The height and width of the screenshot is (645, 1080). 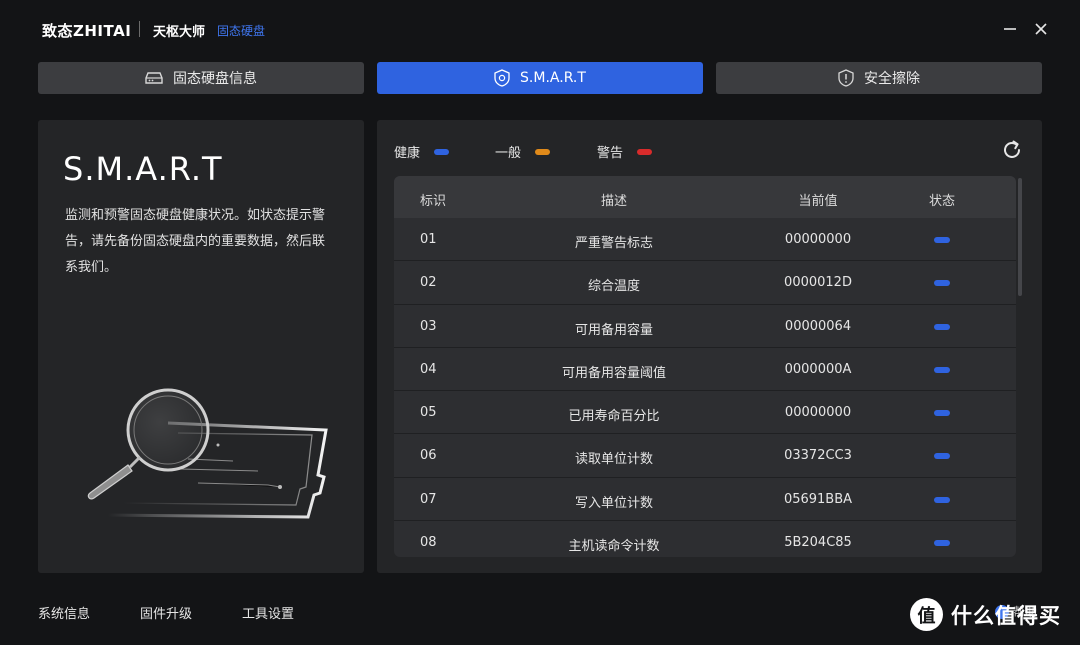 What do you see at coordinates (610, 153) in the screenshot?
I see `legend-label: 警告` at bounding box center [610, 153].